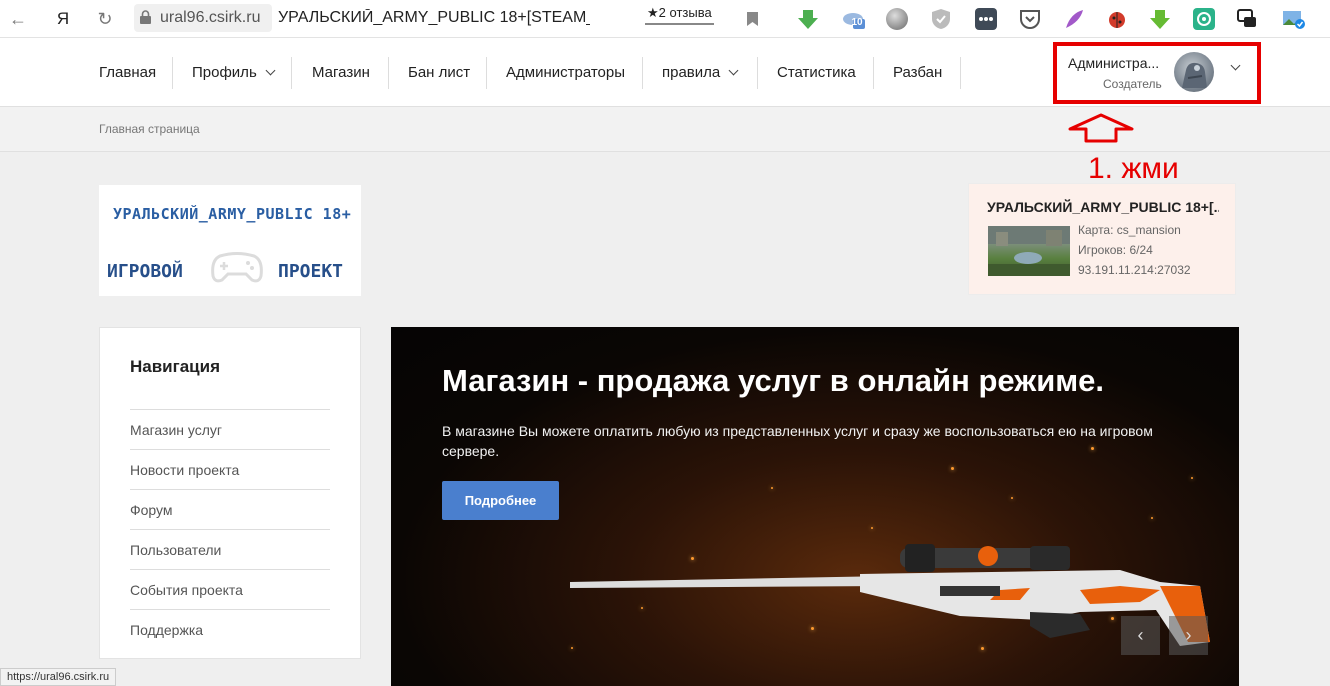 The height and width of the screenshot is (686, 1330). I want to click on nav-profile: Профиль, so click(234, 72).